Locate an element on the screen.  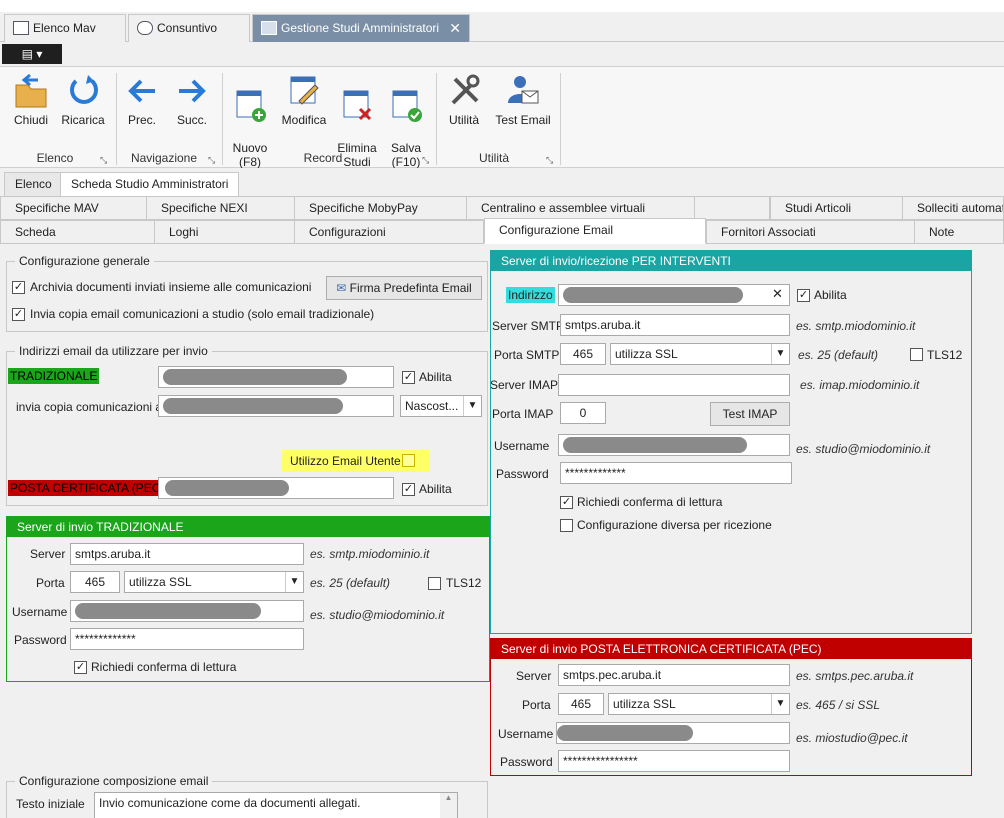
pec-abilita-checkbox: ✓ is located at coordinates (408, 489).